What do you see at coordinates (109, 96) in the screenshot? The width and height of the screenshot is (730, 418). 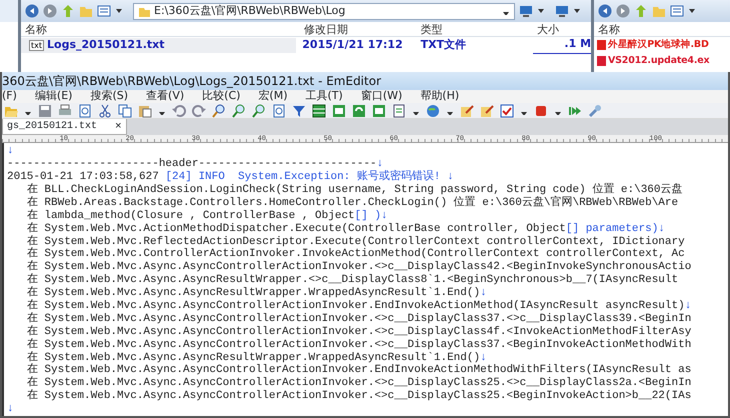 I see `menu-item: 搜索(S)` at bounding box center [109, 96].